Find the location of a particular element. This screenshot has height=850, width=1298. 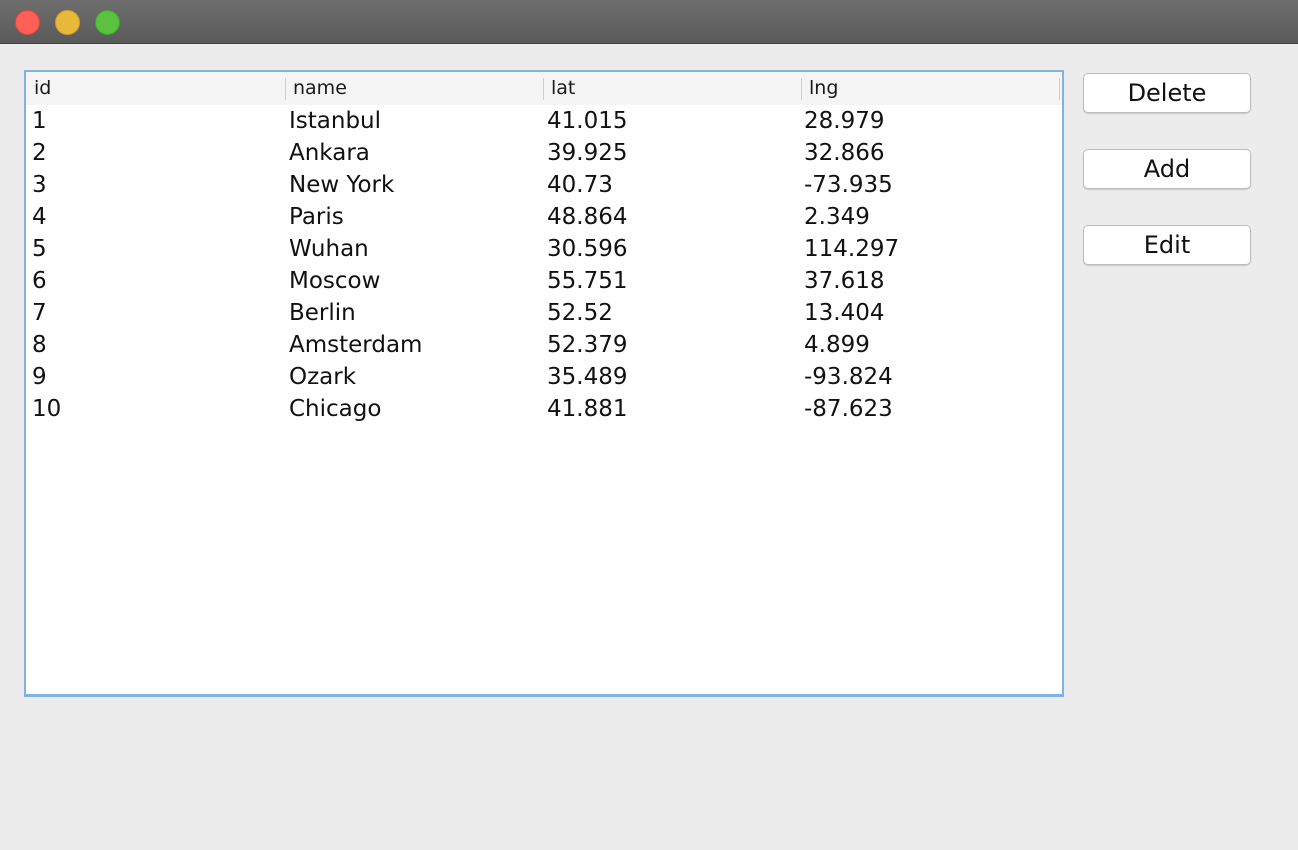

table-row: 6 Moscow 55.751 37.618 is located at coordinates (544, 281).